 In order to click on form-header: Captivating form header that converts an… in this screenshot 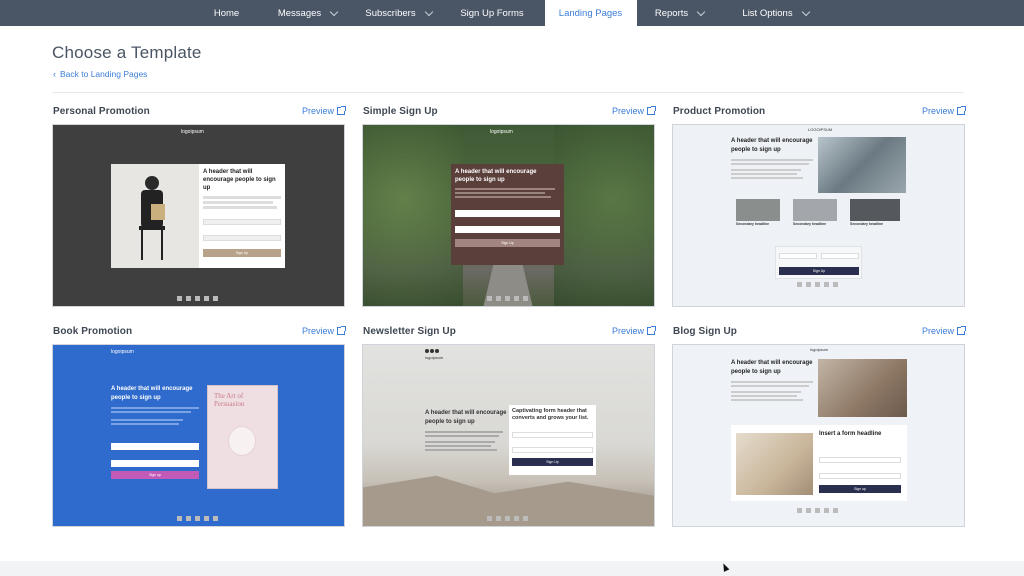, I will do `click(550, 414)`.